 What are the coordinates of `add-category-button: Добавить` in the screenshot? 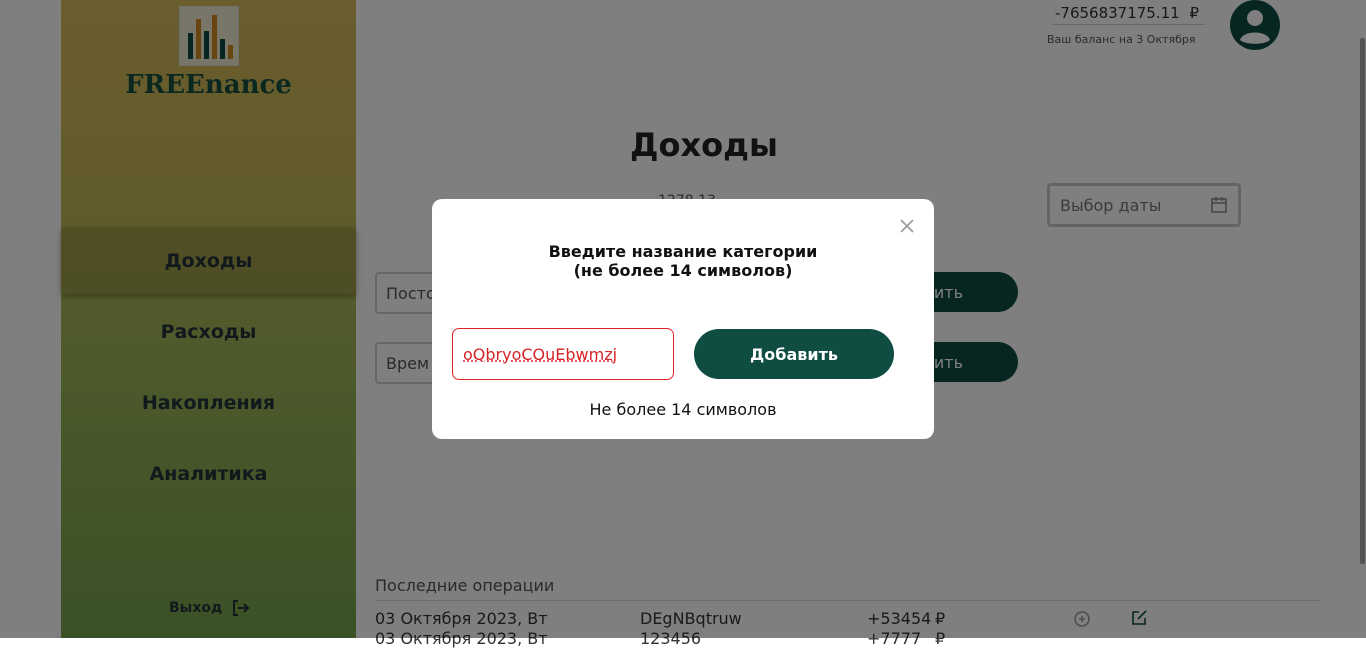 It's located at (794, 354).